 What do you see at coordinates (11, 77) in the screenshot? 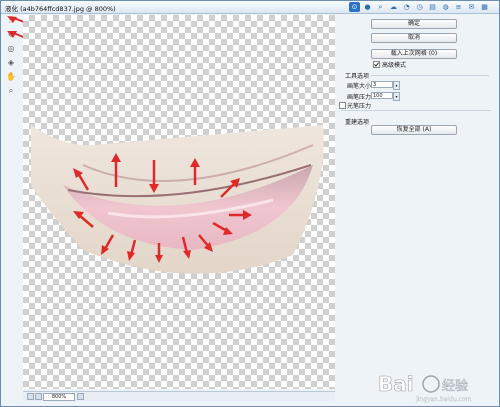
I see `hand-icon: ✋` at bounding box center [11, 77].